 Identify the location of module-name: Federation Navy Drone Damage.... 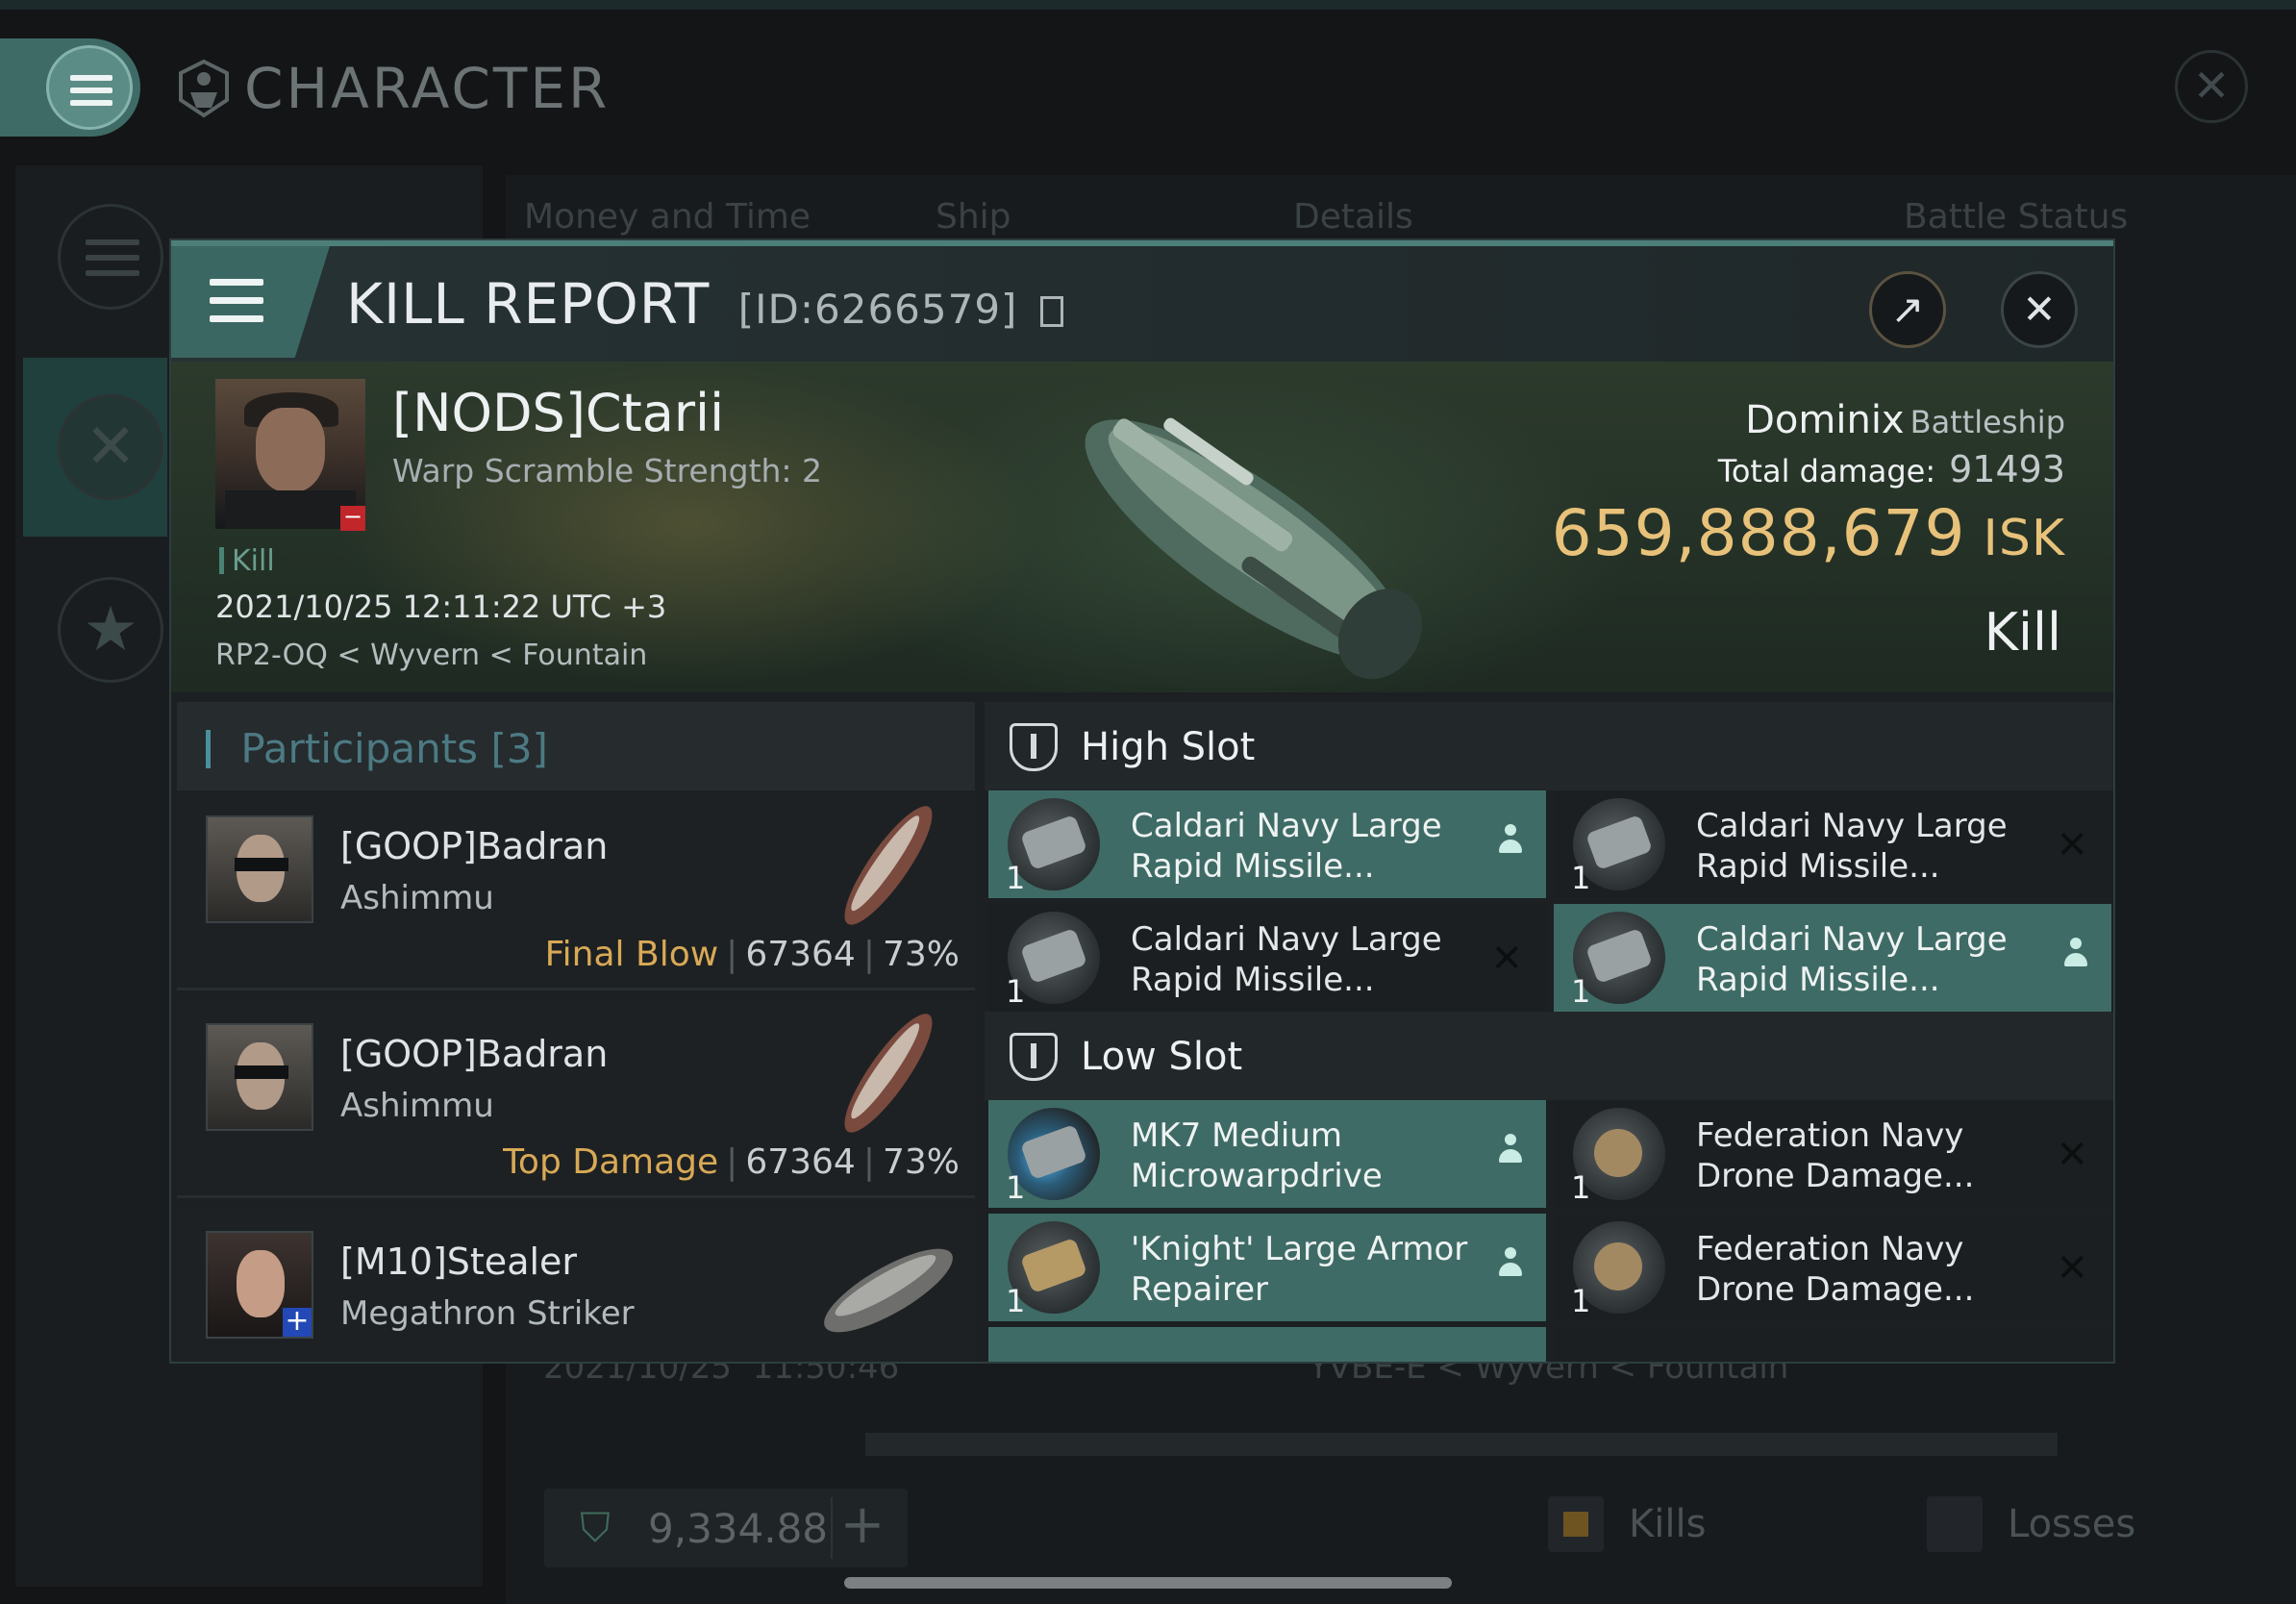
(1835, 1269).